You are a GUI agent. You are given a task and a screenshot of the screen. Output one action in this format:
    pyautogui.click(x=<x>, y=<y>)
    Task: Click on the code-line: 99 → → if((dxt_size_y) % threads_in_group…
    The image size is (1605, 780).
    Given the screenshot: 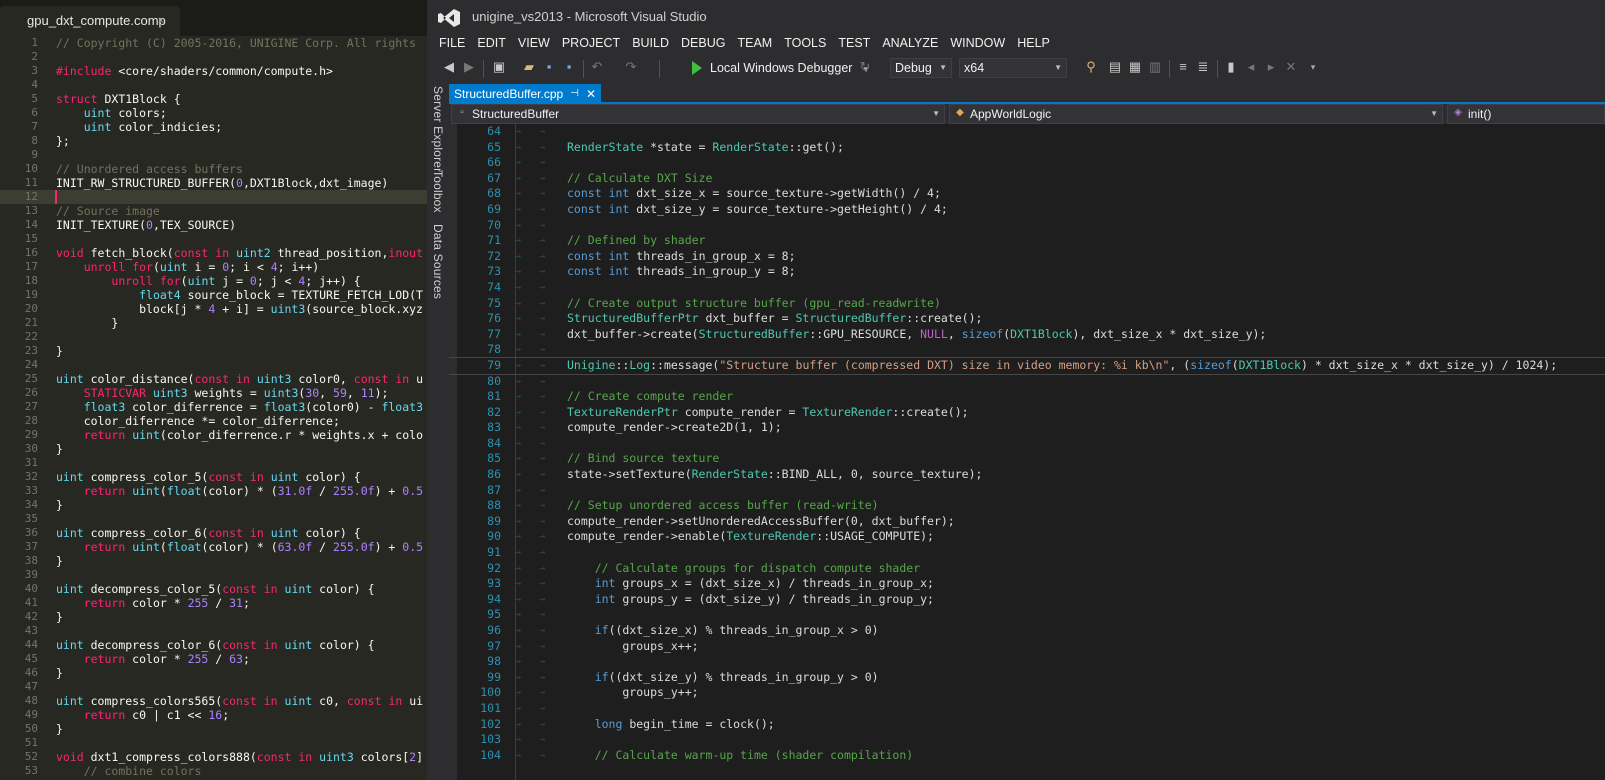 What is the action you would take?
    pyautogui.click(x=1027, y=678)
    